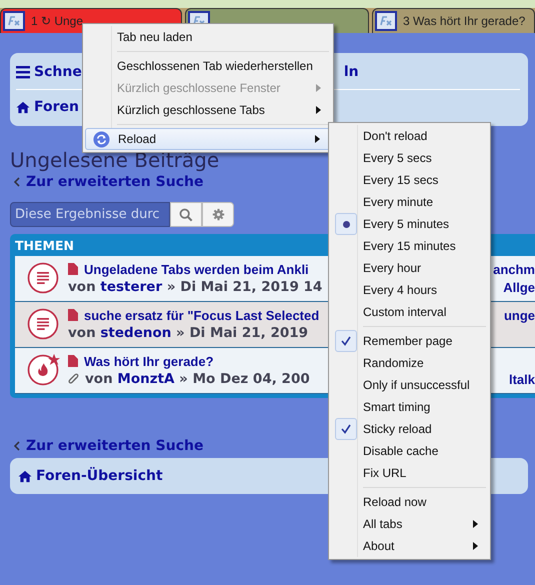  What do you see at coordinates (521, 379) in the screenshot?
I see `forum-link: ltalk` at bounding box center [521, 379].